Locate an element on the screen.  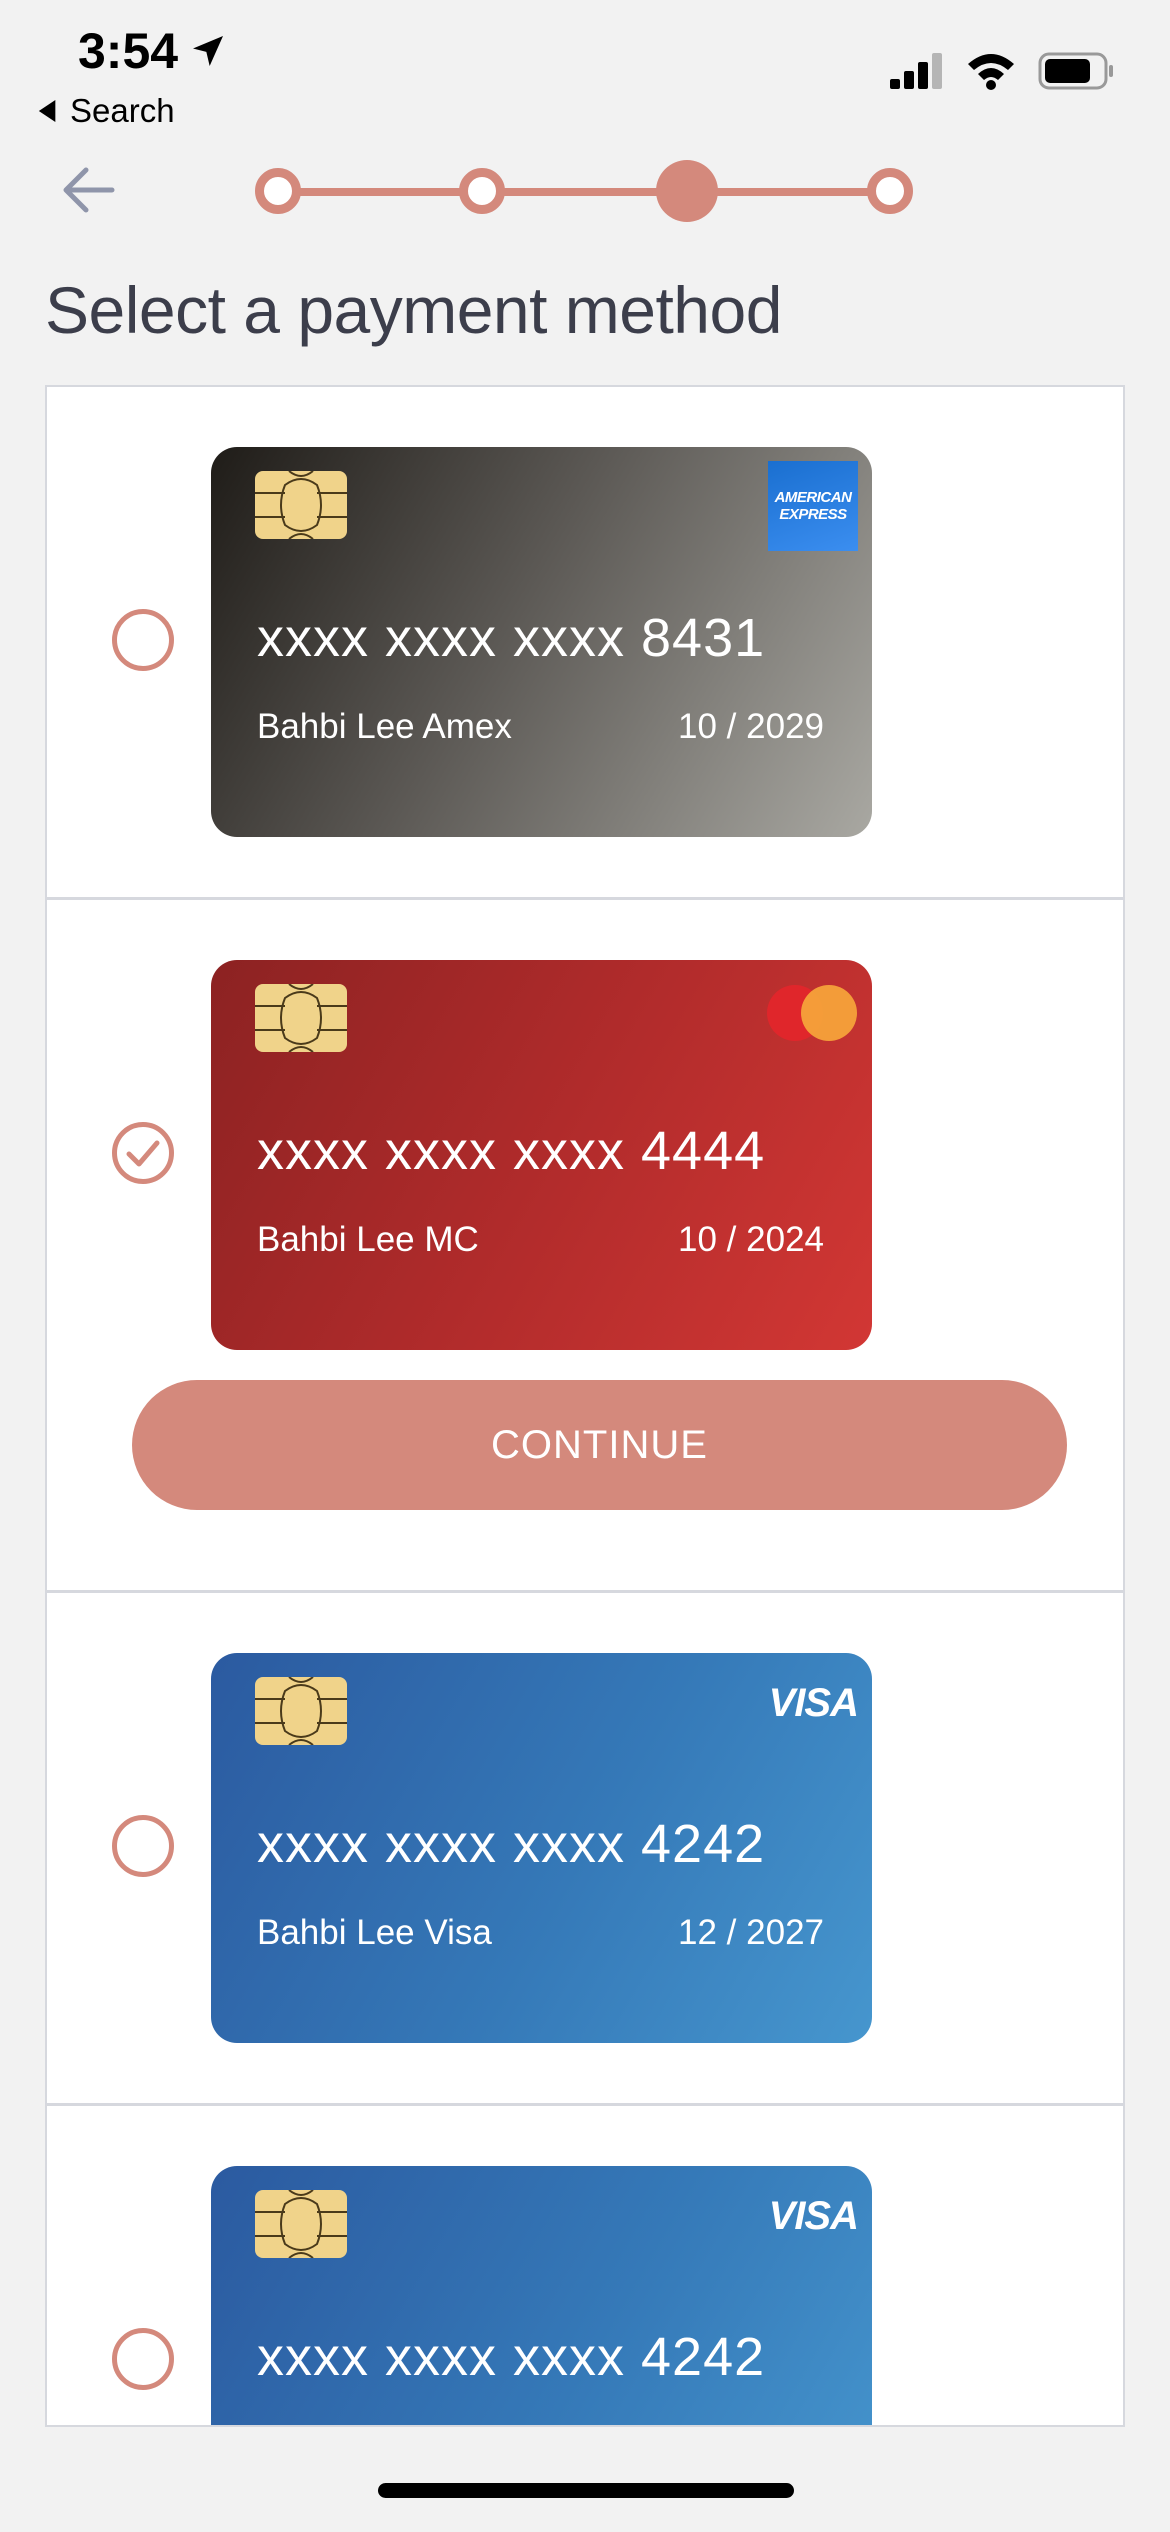
amex-logo: AMERICAN EXPRESS is located at coordinates (813, 506).